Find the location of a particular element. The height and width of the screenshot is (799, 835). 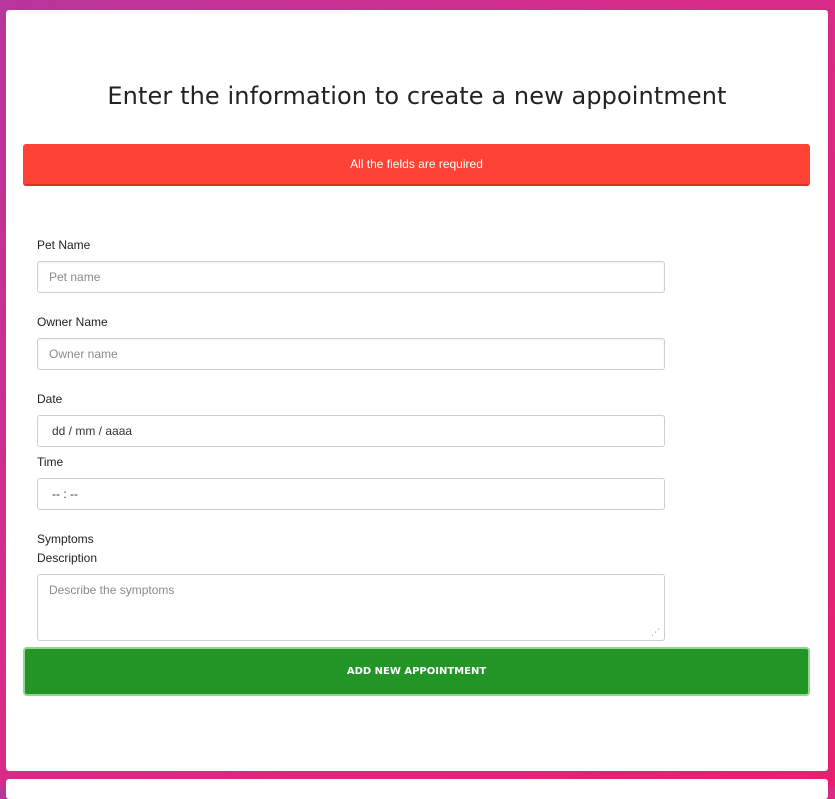

owner-name-input is located at coordinates (351, 354).